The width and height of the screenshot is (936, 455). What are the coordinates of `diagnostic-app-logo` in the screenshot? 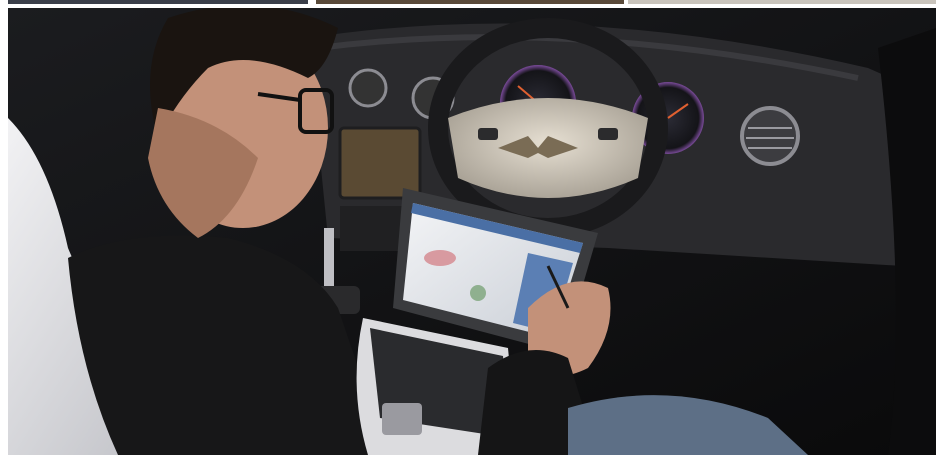 It's located at (440, 258).